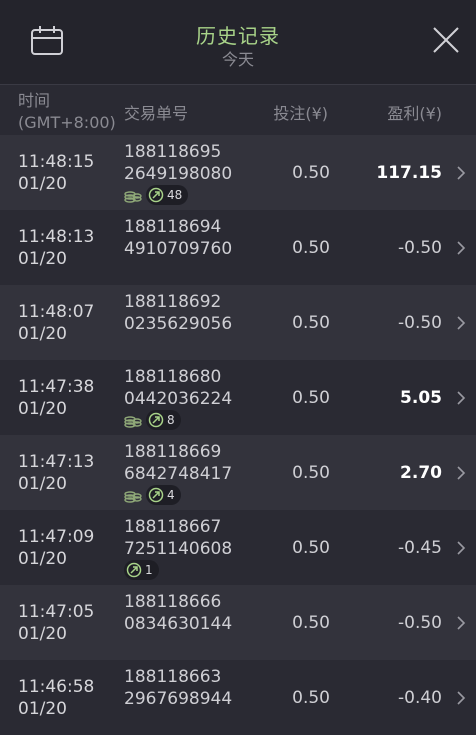  What do you see at coordinates (56, 687) in the screenshot?
I see `row-time-value: 11:46:58` at bounding box center [56, 687].